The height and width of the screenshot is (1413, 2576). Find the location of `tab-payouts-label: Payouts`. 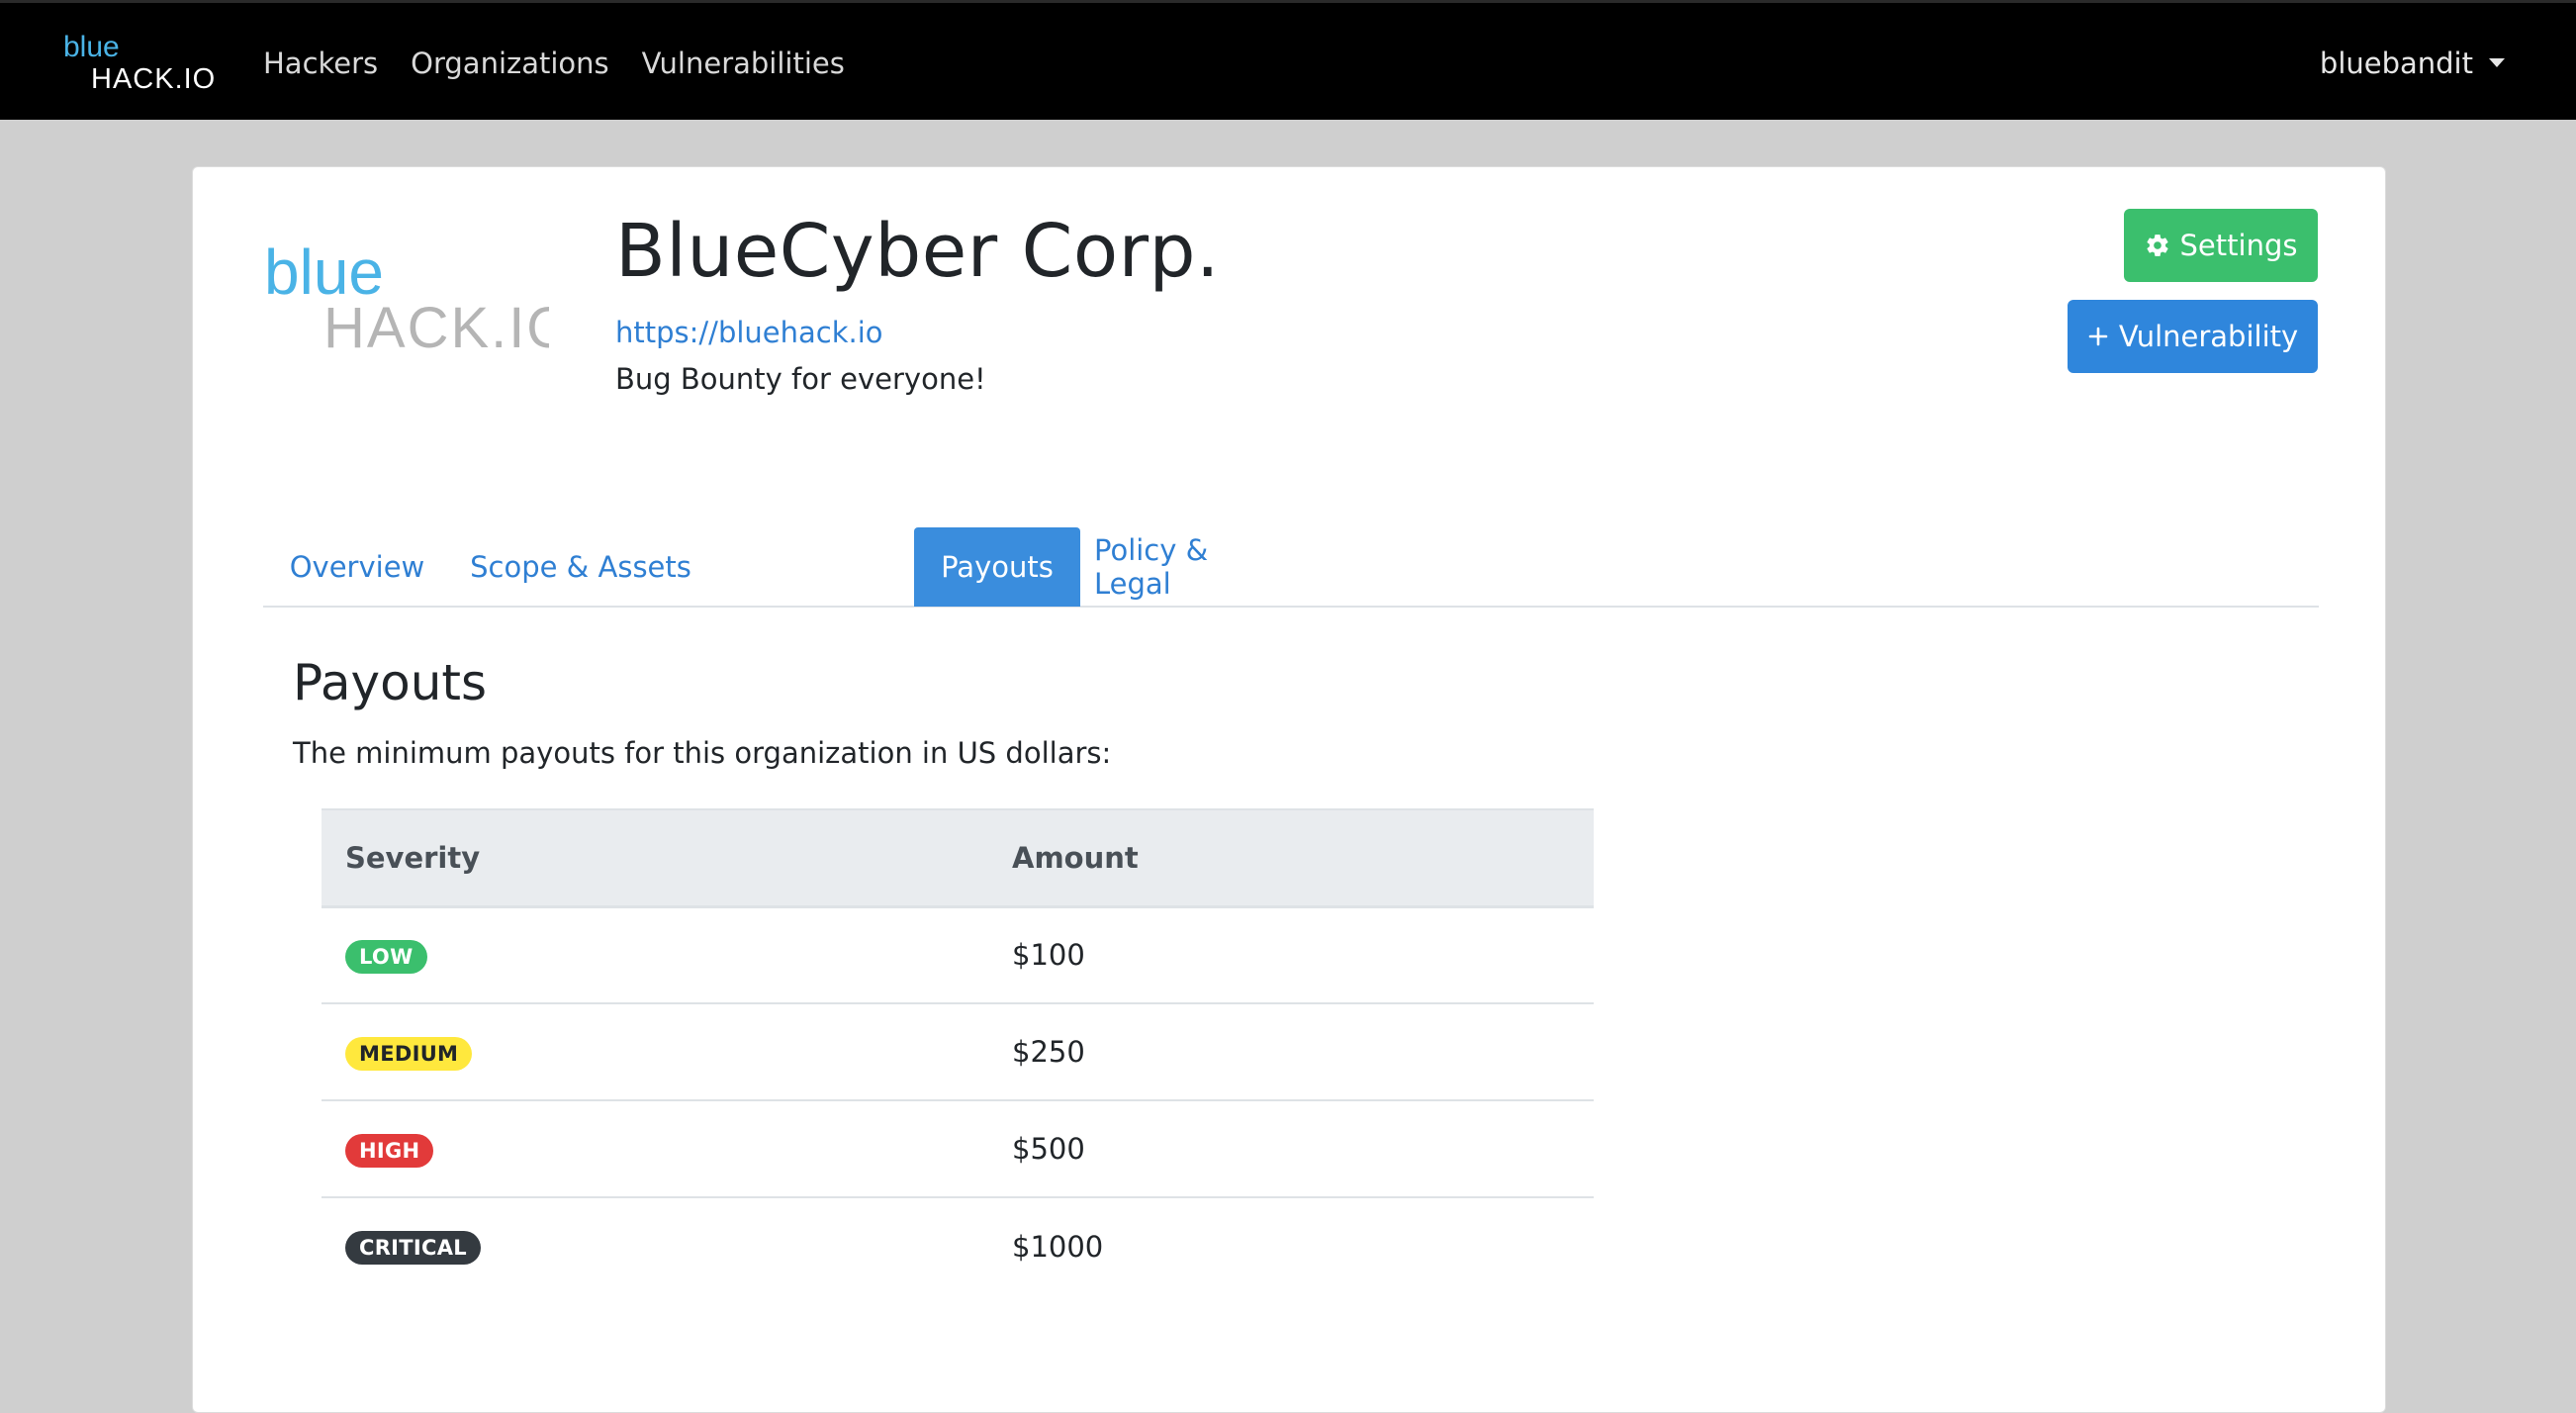

tab-payouts-label: Payouts is located at coordinates (997, 567).